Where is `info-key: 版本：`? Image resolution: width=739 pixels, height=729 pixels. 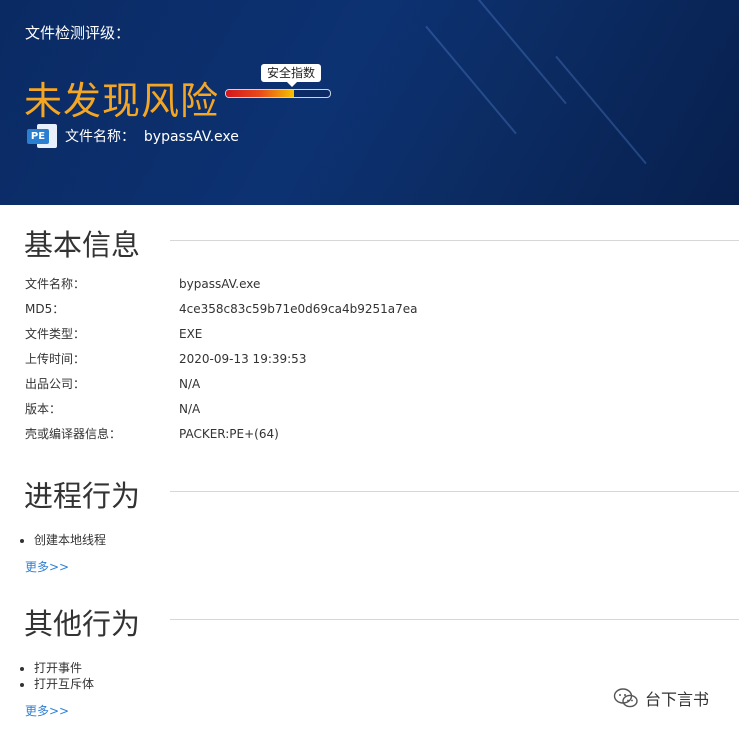 info-key: 版本： is located at coordinates (43, 409).